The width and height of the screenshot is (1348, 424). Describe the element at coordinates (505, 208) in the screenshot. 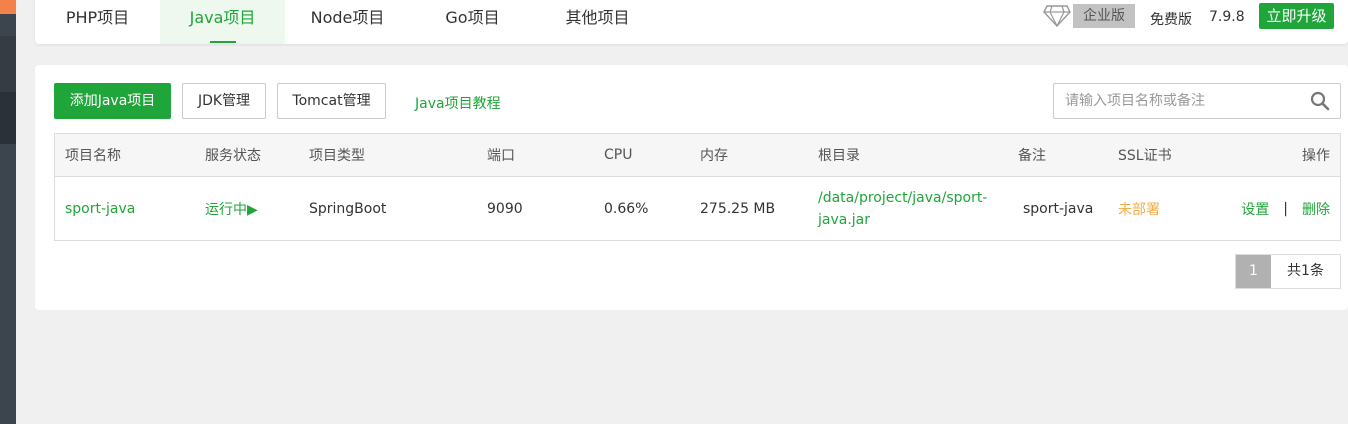

I see `project-port: 9090` at that location.